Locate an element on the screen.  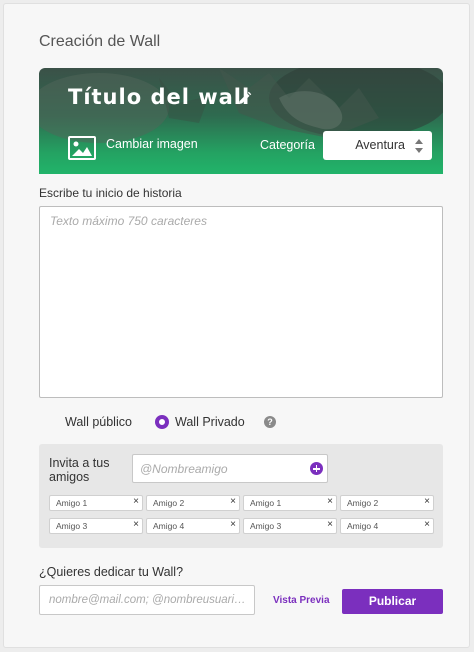
invite-label: Invita a tus amigos is located at coordinates (79, 470).